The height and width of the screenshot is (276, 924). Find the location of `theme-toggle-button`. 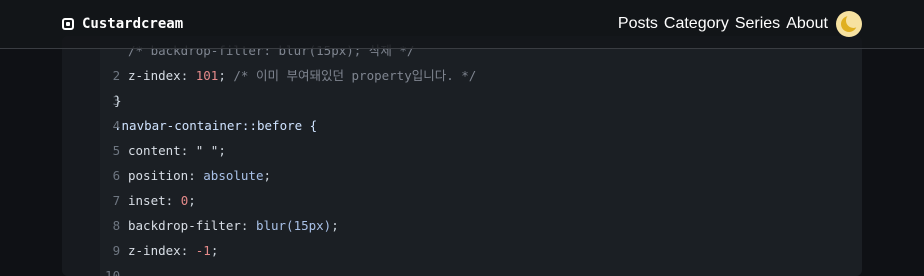

theme-toggle-button is located at coordinates (849, 24).